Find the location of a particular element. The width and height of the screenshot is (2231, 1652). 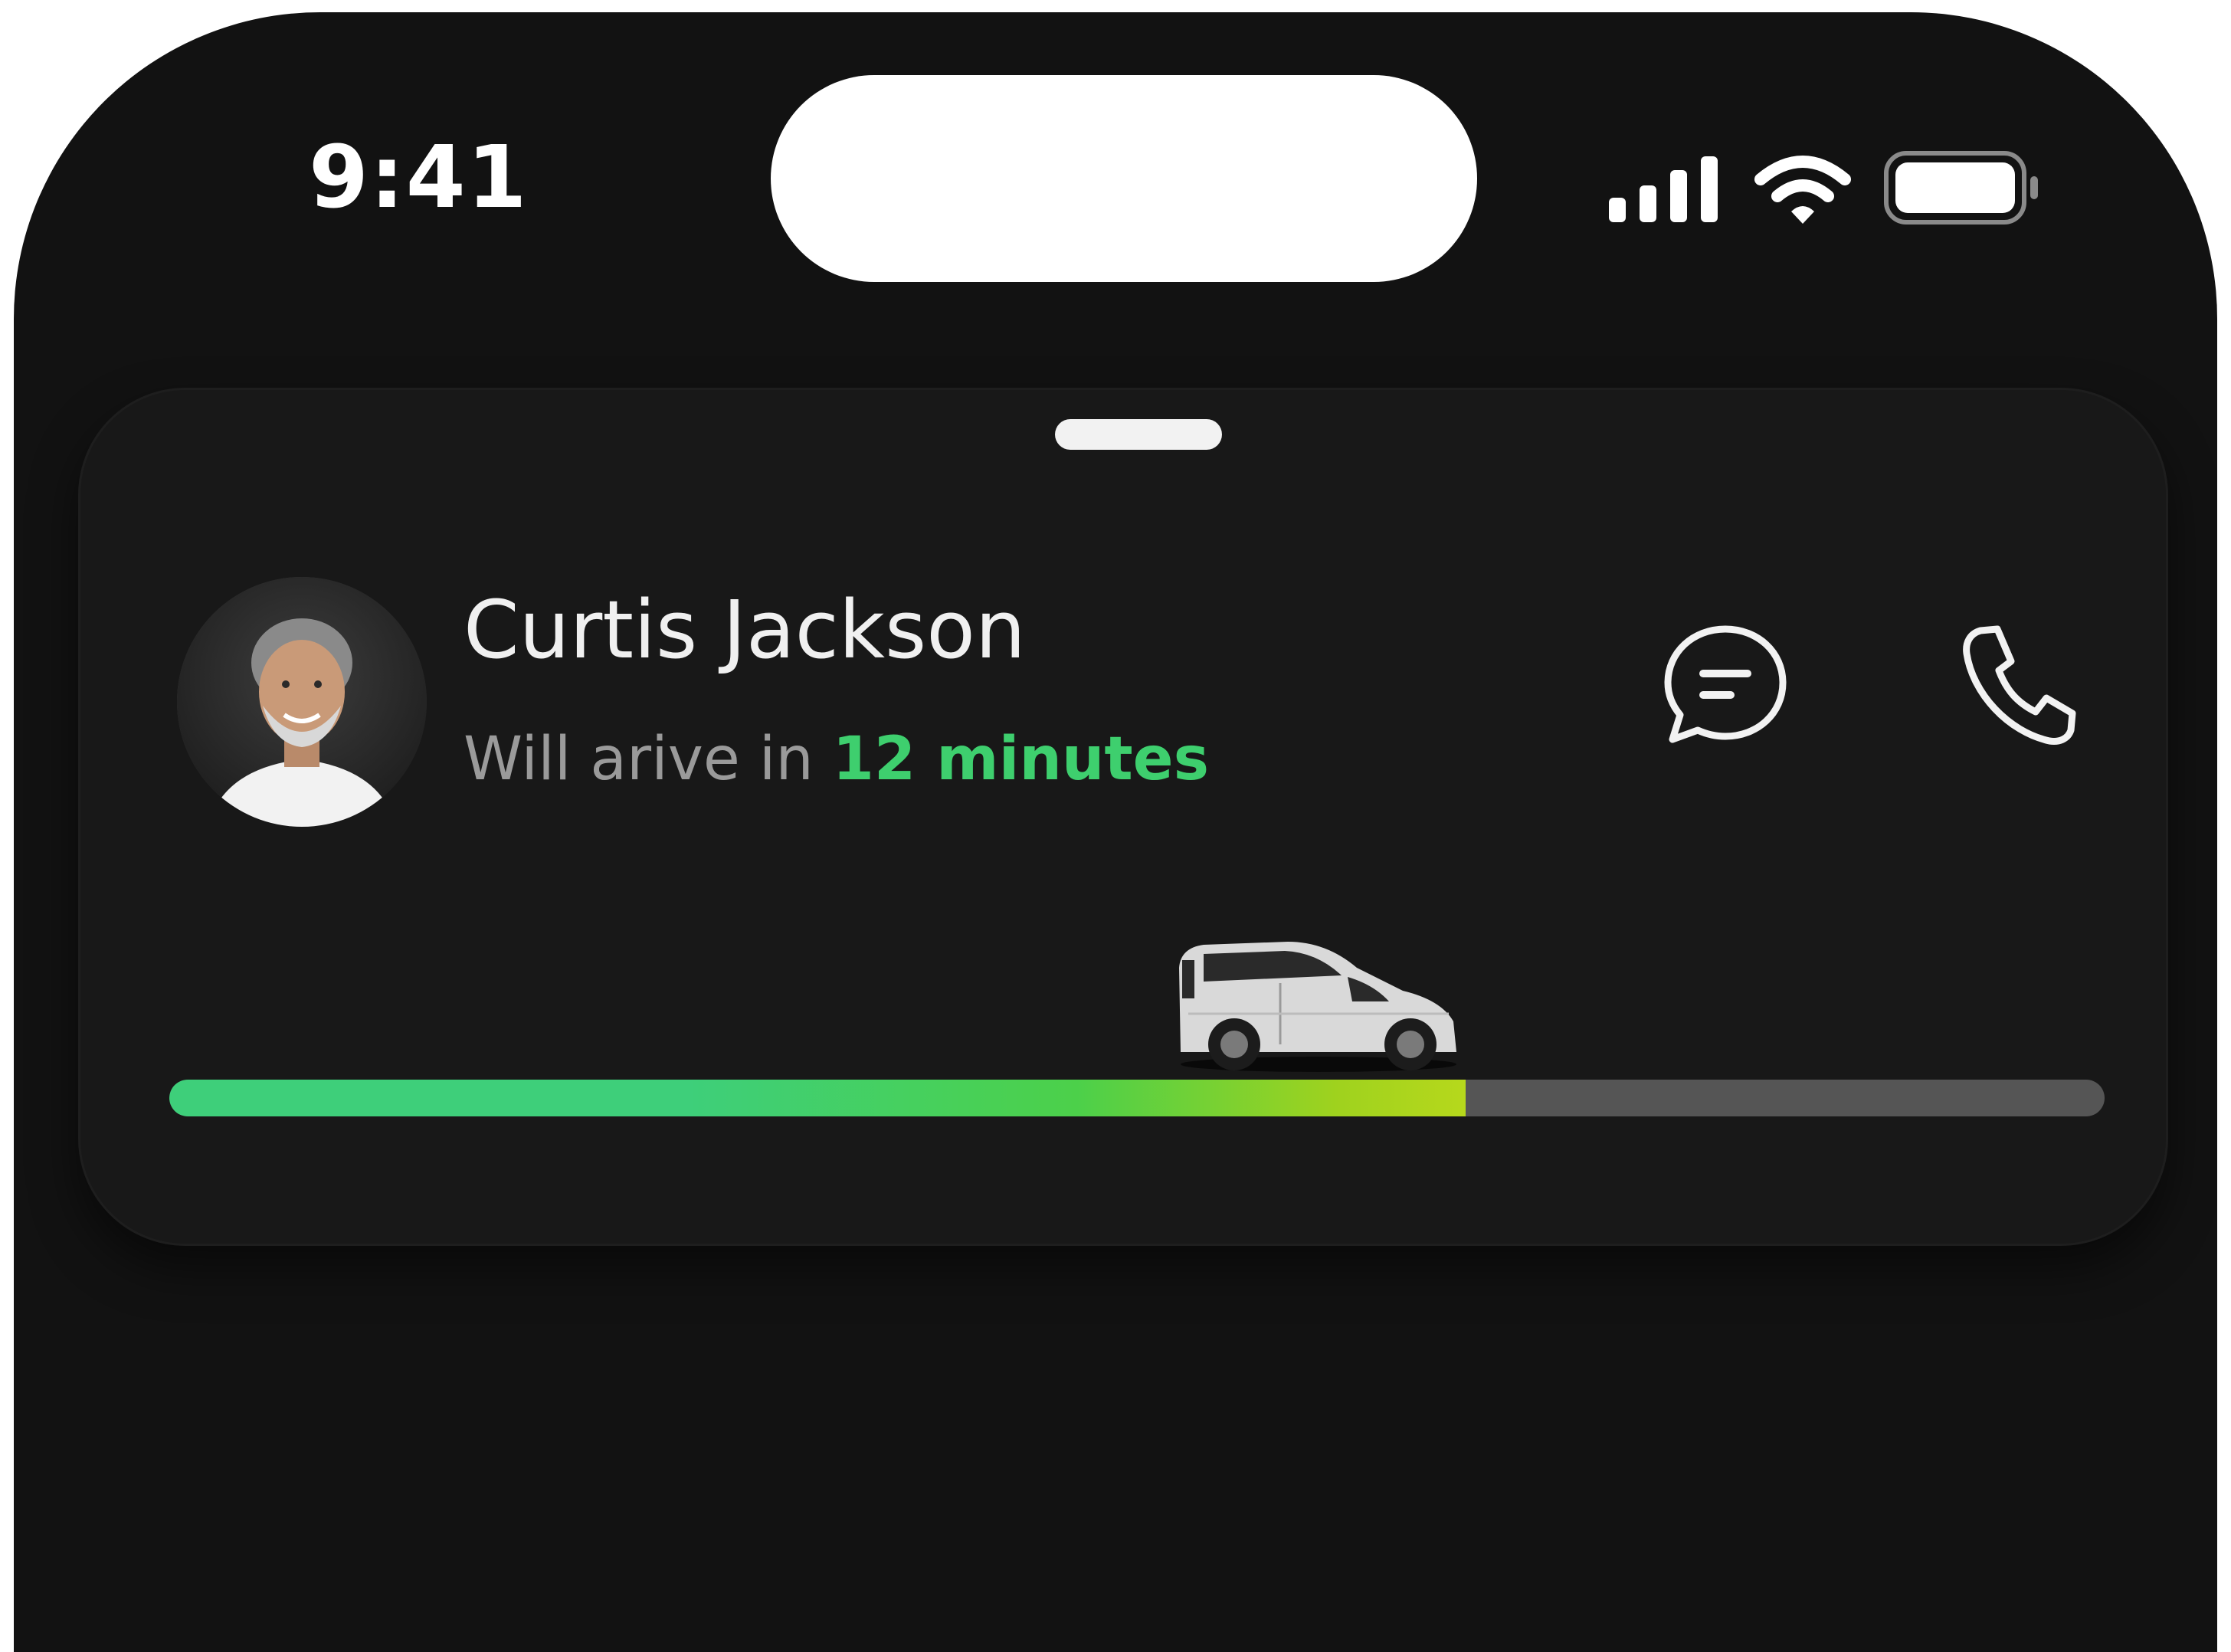

status-time: 9:41 is located at coordinates (419, 178).